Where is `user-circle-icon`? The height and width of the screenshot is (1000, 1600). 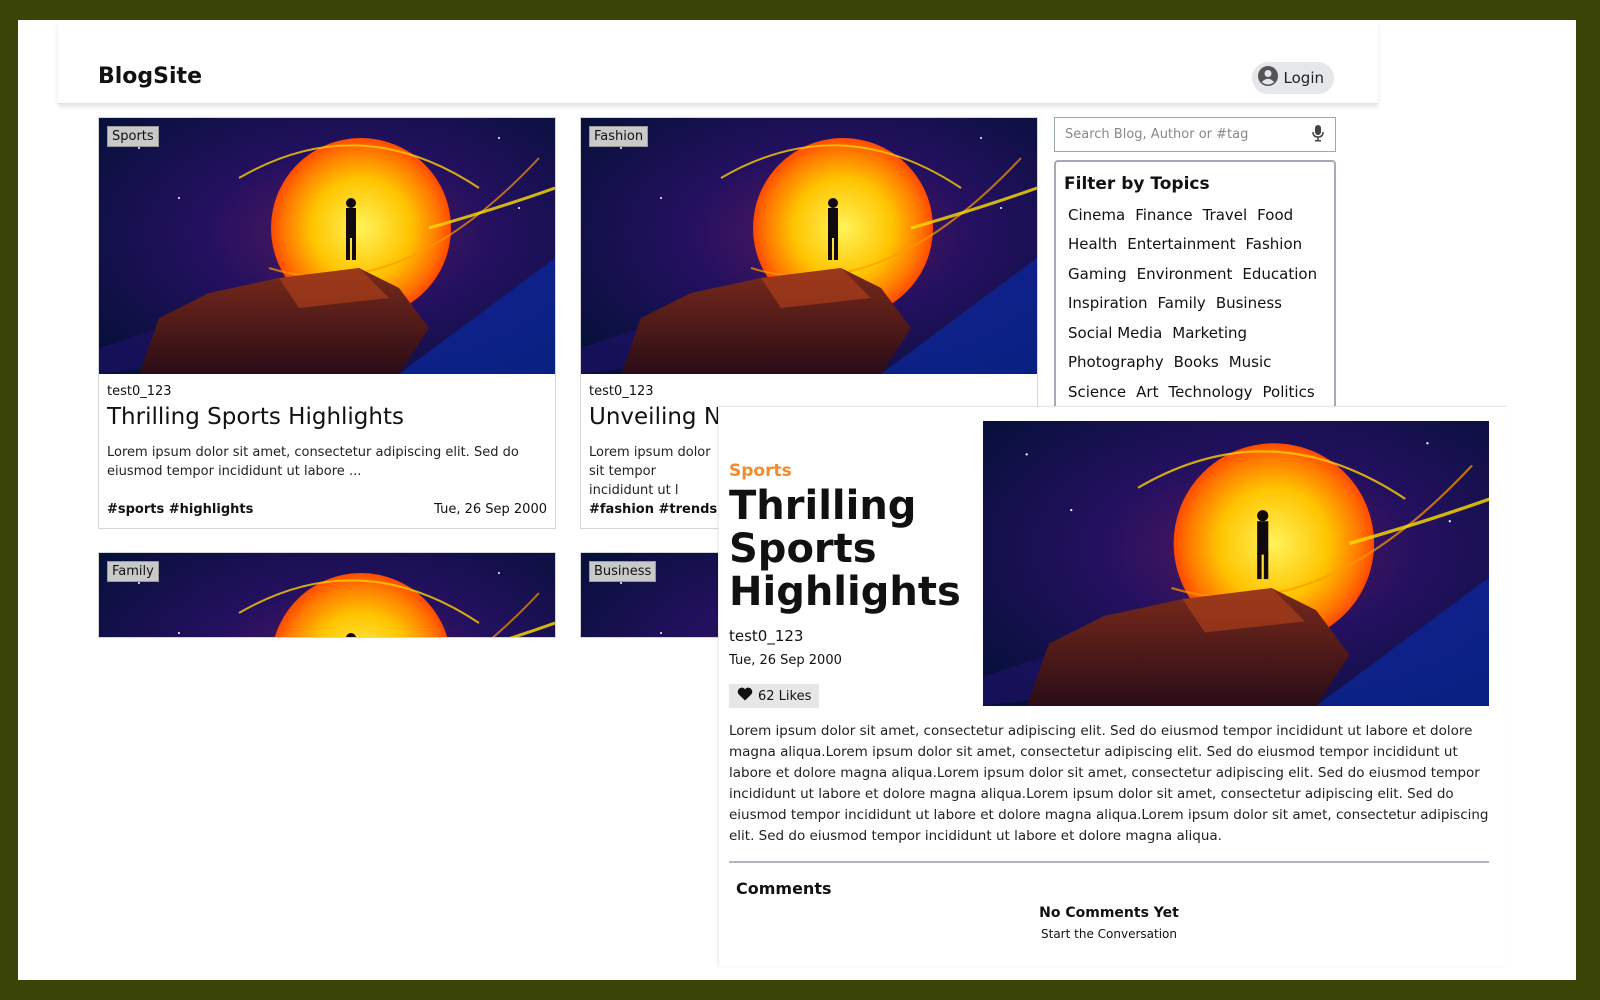 user-circle-icon is located at coordinates (1267, 78).